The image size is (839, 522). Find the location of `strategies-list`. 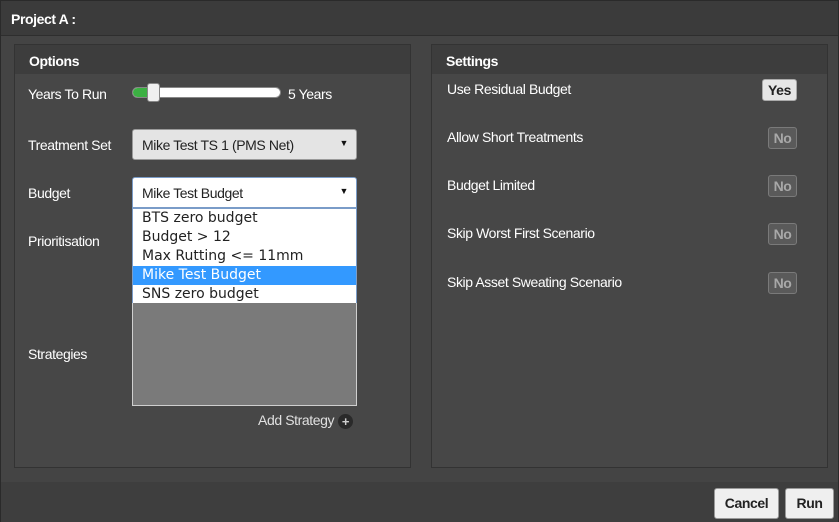

strategies-list is located at coordinates (244, 354).